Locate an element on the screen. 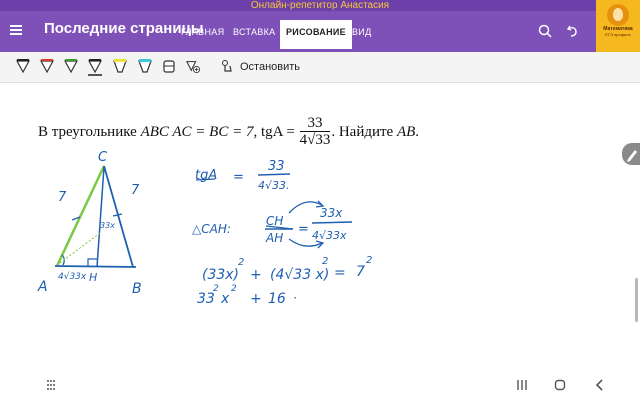  equation1-power-3: 2 is located at coordinates (369, 260).